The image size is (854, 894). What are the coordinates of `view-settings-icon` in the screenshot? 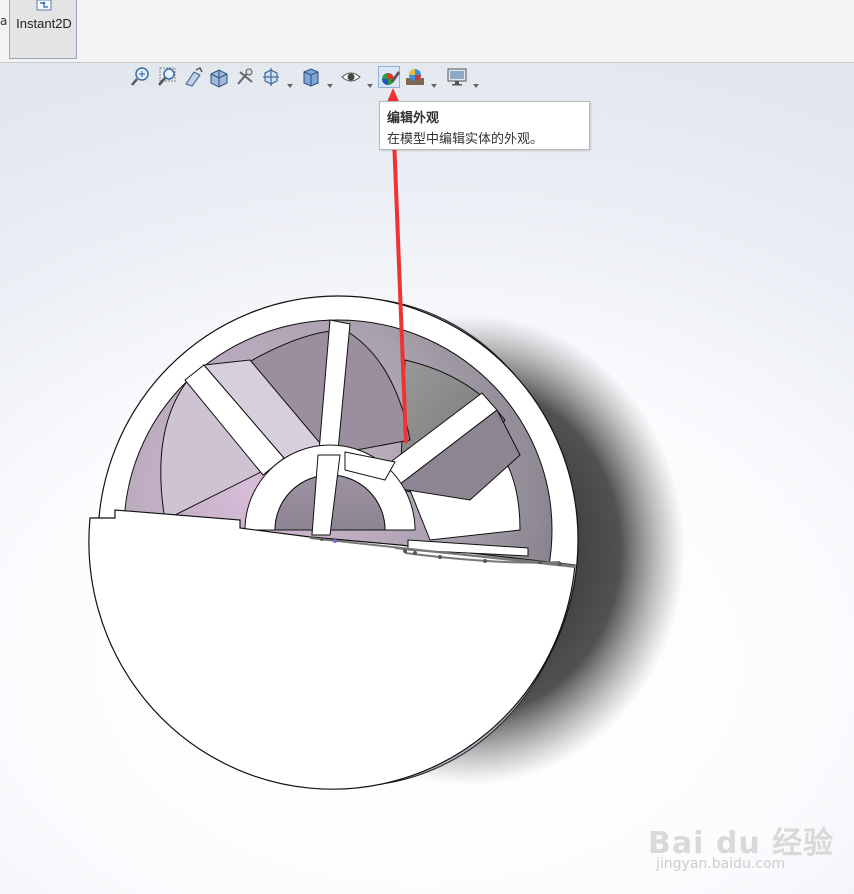 It's located at (457, 77).